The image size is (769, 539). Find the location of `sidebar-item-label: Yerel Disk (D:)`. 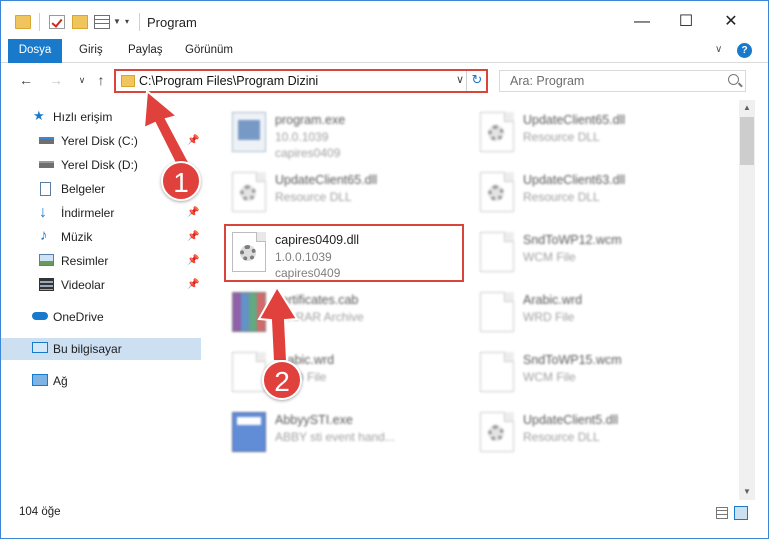

sidebar-item-label: Yerel Disk (D:) is located at coordinates (99, 165).